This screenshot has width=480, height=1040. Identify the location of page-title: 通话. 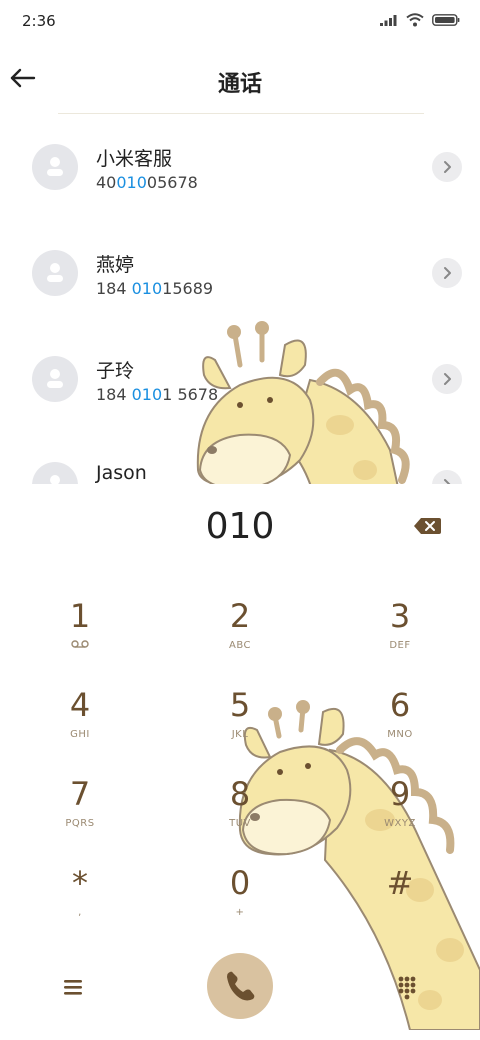
(239, 84).